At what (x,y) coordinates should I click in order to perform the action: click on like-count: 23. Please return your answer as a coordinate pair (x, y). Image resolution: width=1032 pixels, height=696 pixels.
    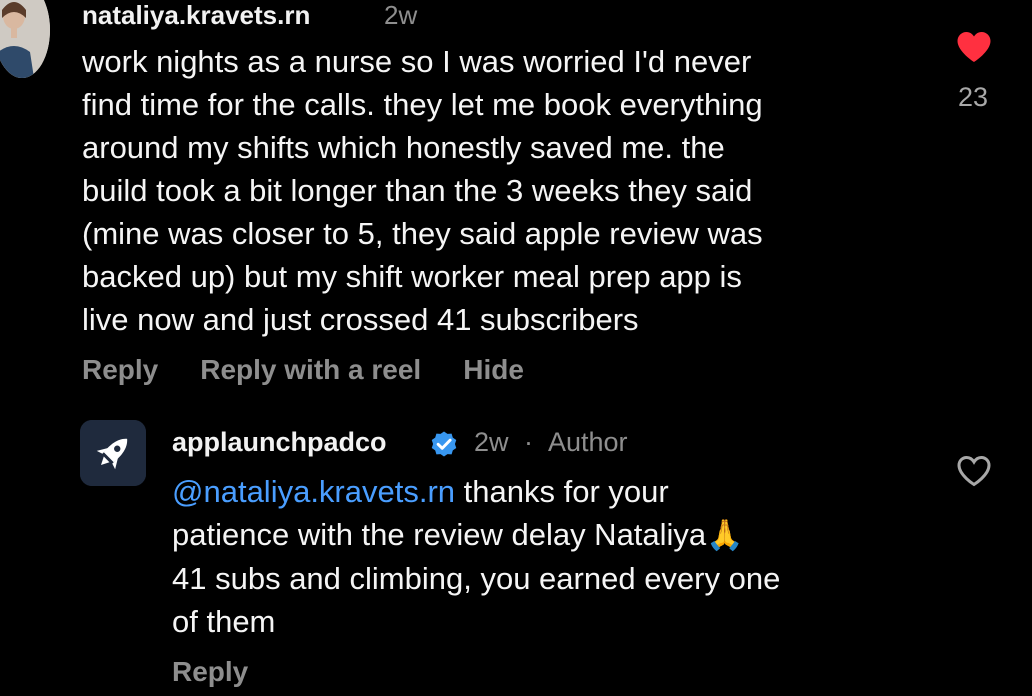
    Looking at the image, I should click on (973, 97).